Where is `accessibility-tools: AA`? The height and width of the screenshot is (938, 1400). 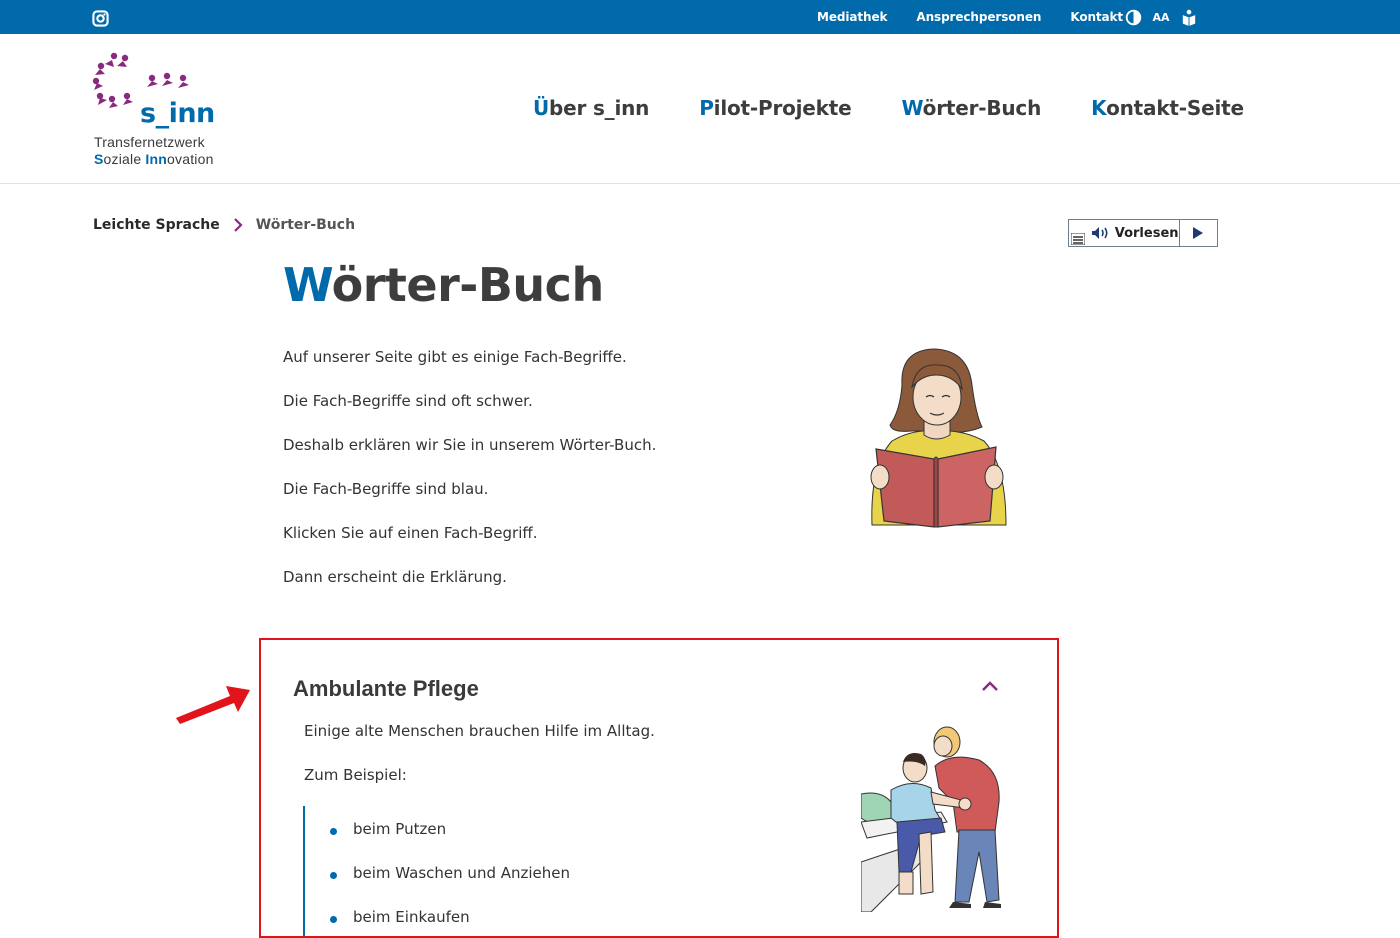
accessibility-tools: AA is located at coordinates (1161, 17).